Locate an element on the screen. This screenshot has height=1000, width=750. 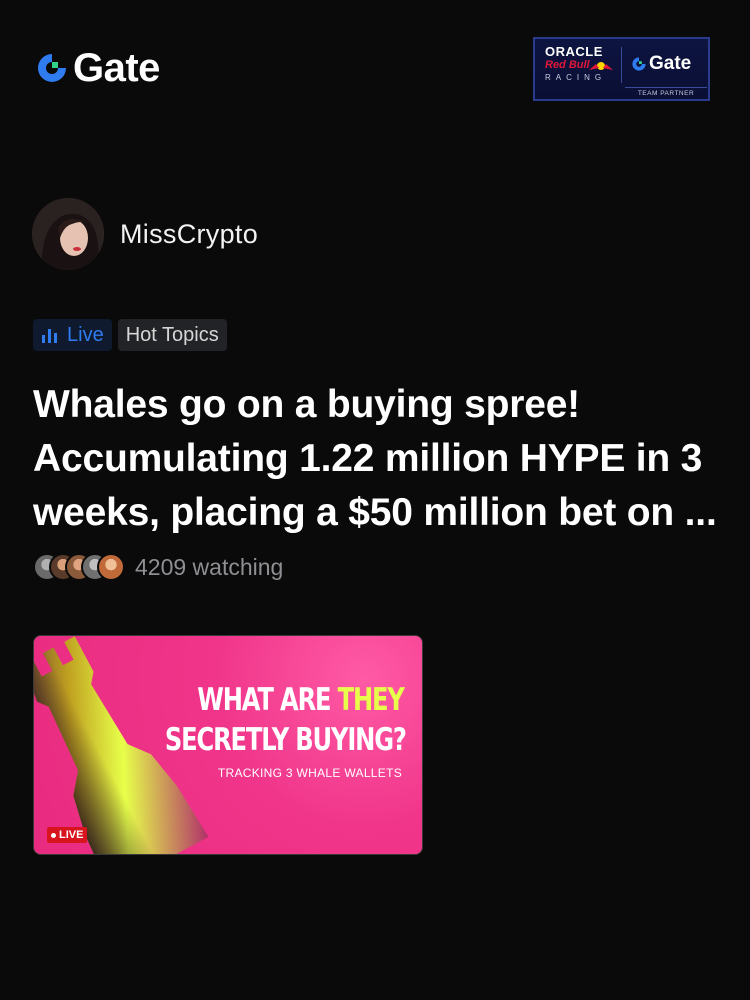
viewer-avatars is located at coordinates (79, 567).